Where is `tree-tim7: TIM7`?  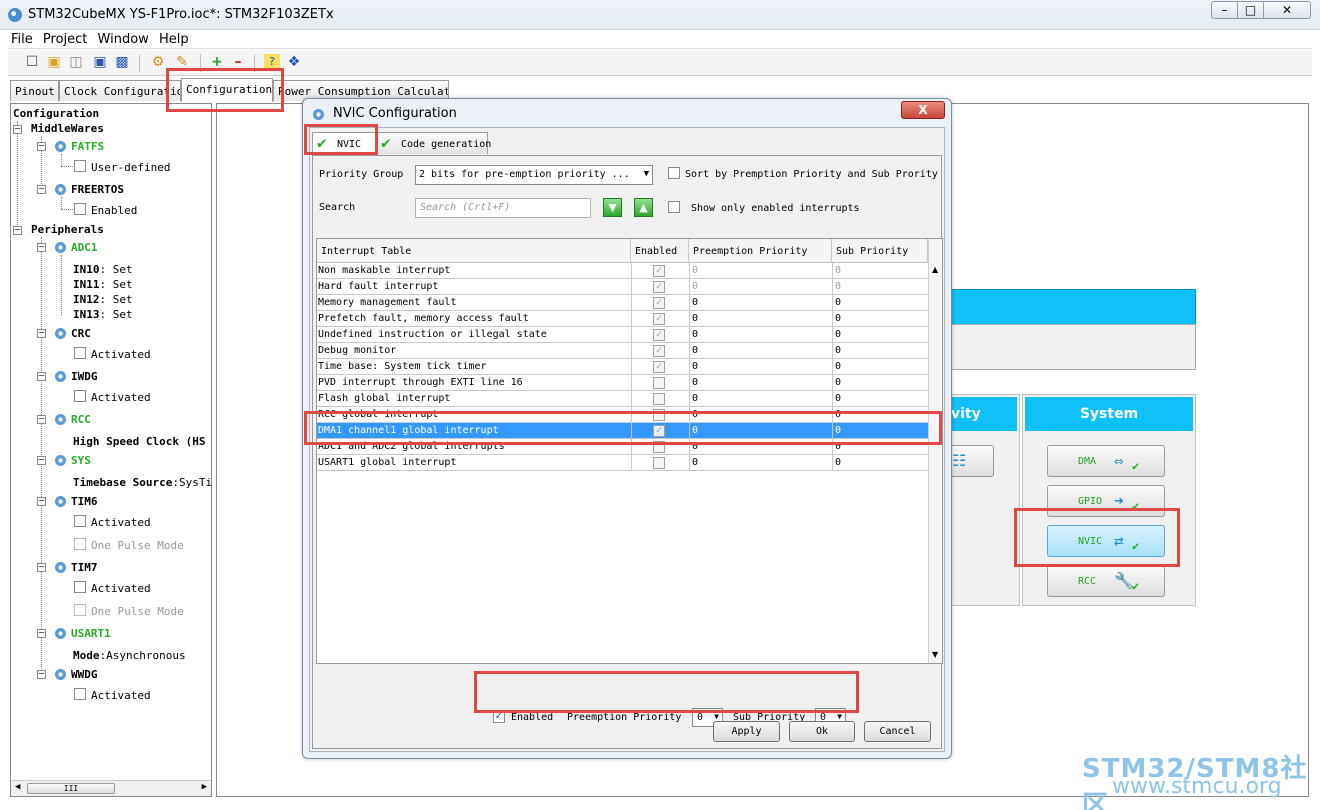 tree-tim7: TIM7 is located at coordinates (84, 567).